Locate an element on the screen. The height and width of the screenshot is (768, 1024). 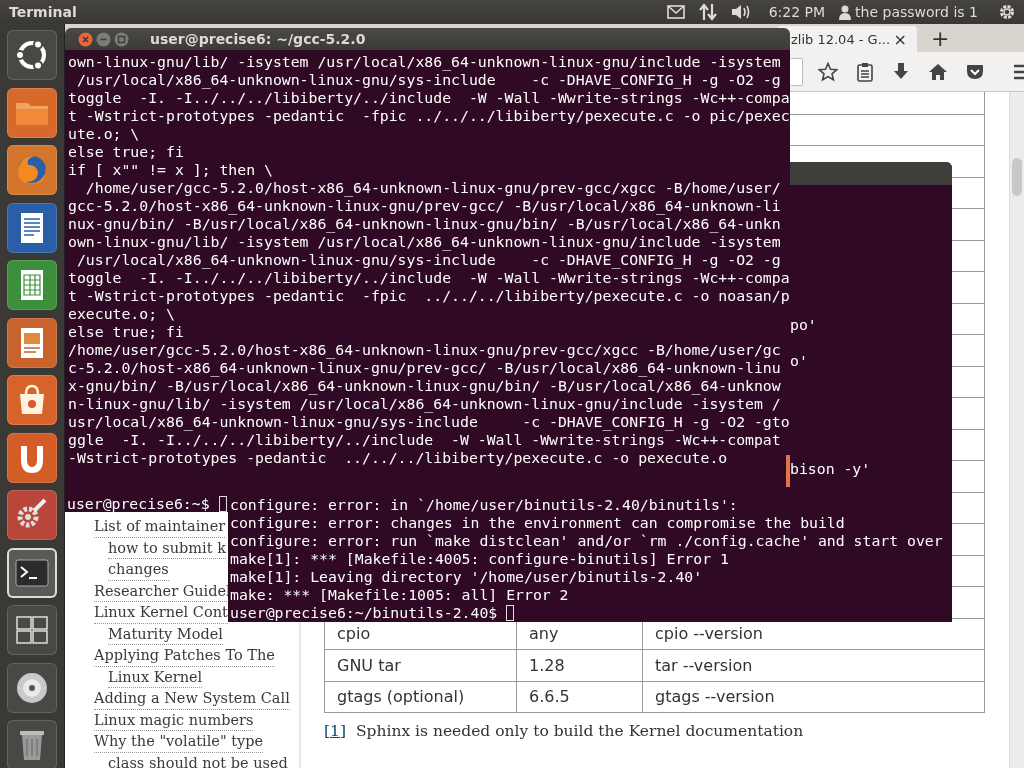
sidebar-link: Maturity Model is located at coordinates (165, 634).